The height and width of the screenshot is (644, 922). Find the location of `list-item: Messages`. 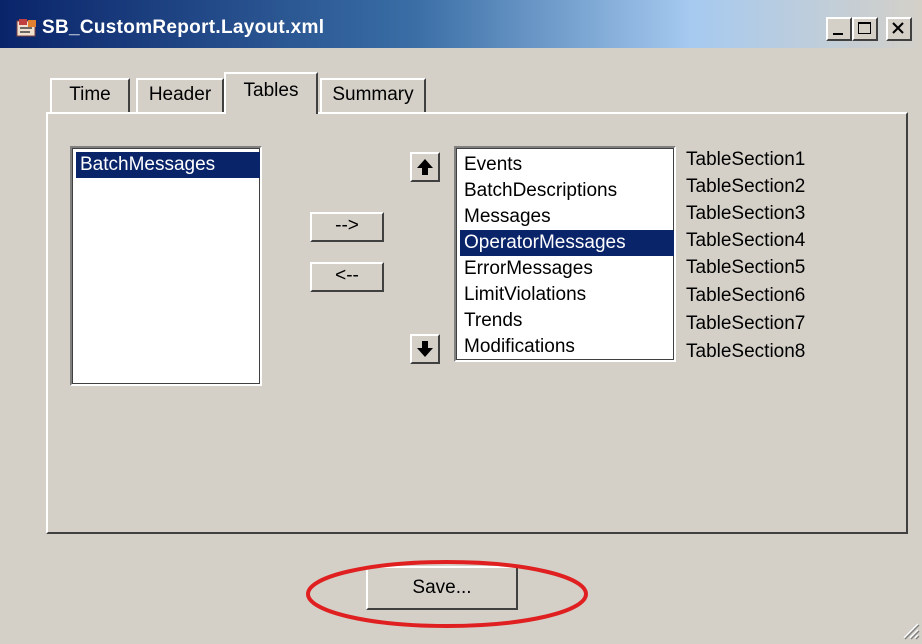

list-item: Messages is located at coordinates (567, 217).